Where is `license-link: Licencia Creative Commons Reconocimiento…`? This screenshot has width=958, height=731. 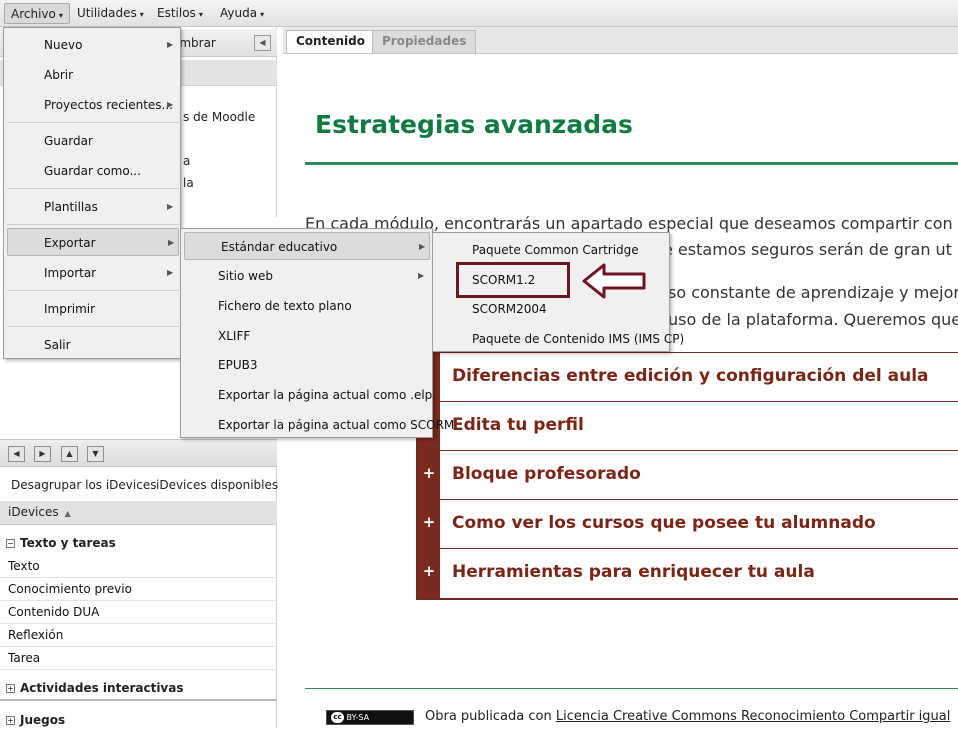
license-link: Licencia Creative Commons Reconocimiento… is located at coordinates (753, 716).